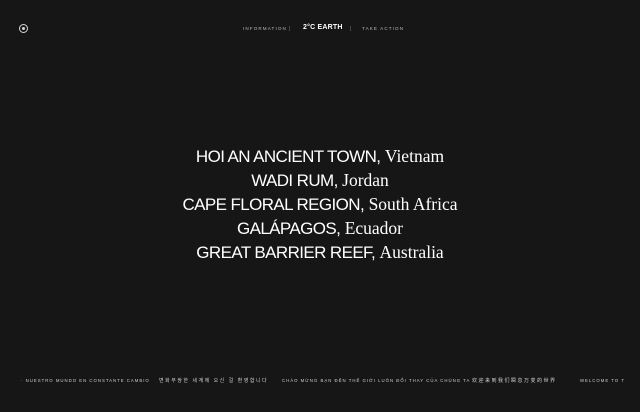 The image size is (640, 412). What do you see at coordinates (273, 204) in the screenshot?
I see `site-name: CAPE FLORAL REGION,` at bounding box center [273, 204].